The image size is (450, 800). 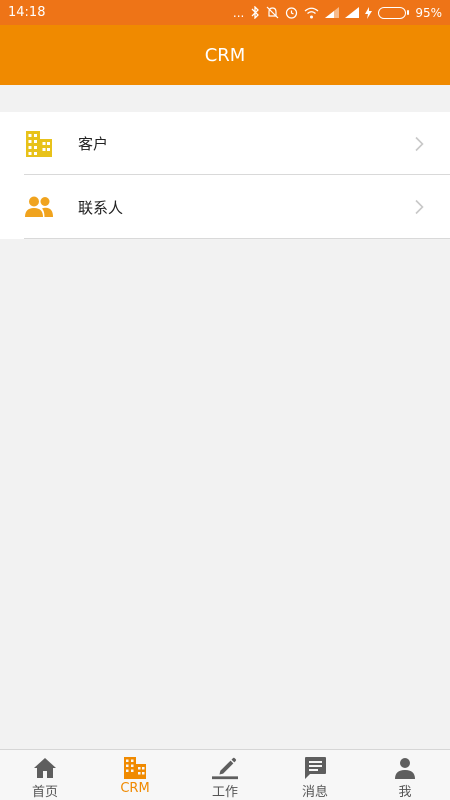 What do you see at coordinates (272, 12) in the screenshot?
I see `mute-bell-icon` at bounding box center [272, 12].